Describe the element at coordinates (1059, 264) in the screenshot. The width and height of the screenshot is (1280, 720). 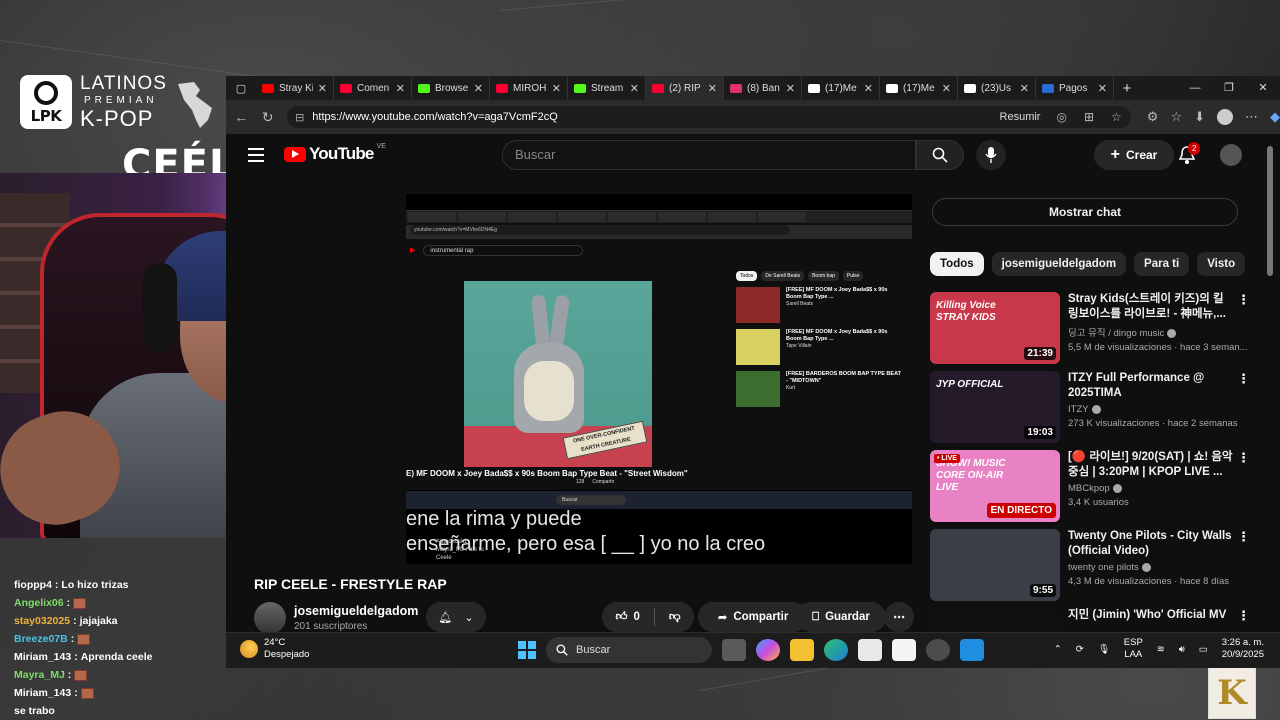
I see `filter-chip: josemigueldelgadom` at that location.